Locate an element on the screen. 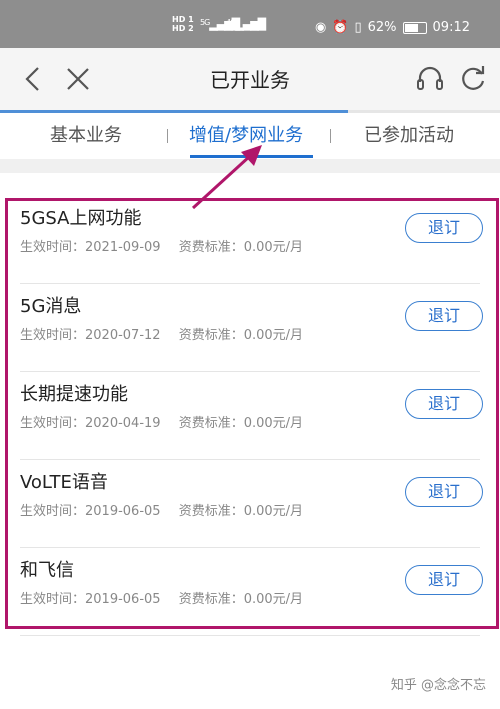 This screenshot has height=709, width=500. service-name: 长期提速功能 is located at coordinates (74, 394).